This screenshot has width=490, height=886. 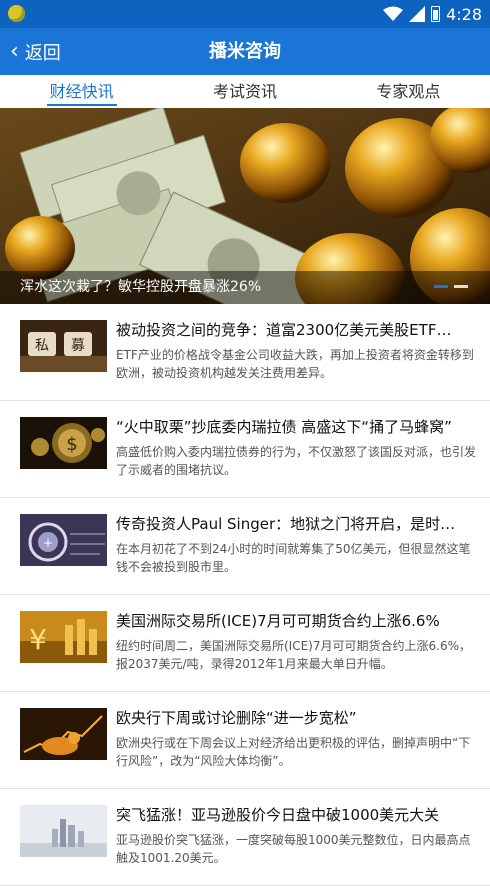 What do you see at coordinates (464, 14) in the screenshot?
I see `status-time: 4:28` at bounding box center [464, 14].